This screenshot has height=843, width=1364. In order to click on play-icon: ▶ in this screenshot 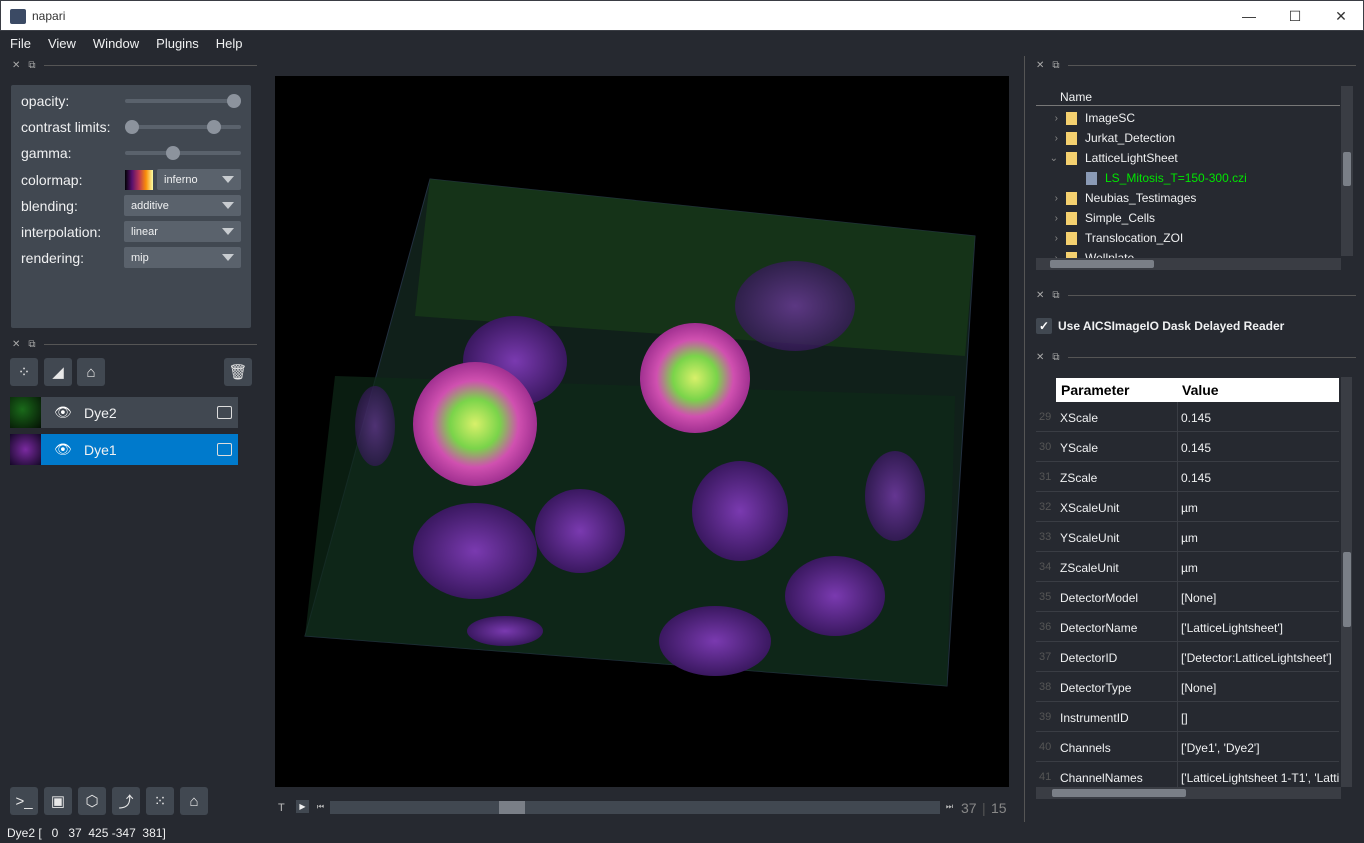, I will do `click(302, 806)`.